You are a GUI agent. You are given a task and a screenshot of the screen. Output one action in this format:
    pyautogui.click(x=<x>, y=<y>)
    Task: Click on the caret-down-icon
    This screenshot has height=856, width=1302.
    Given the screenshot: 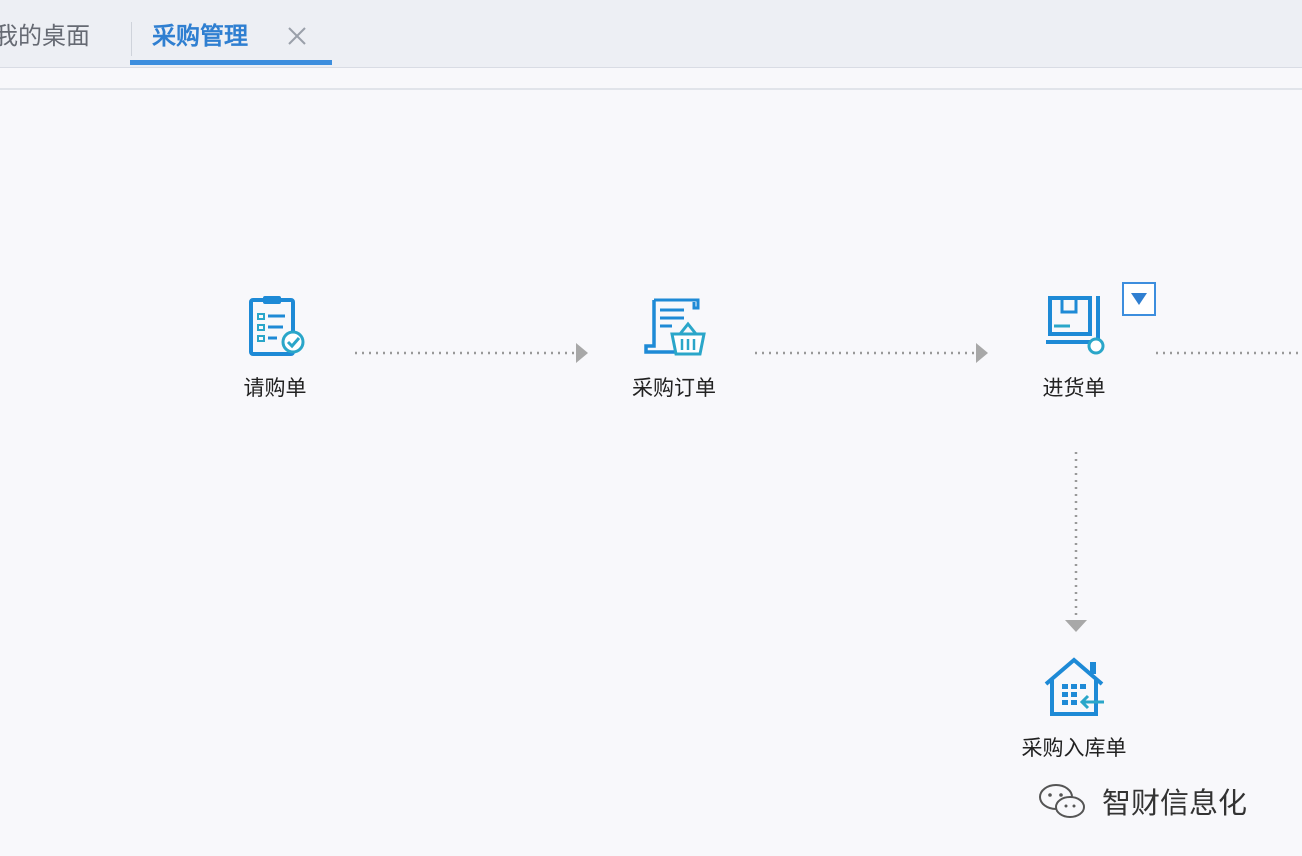 What is the action you would take?
    pyautogui.click(x=1139, y=299)
    